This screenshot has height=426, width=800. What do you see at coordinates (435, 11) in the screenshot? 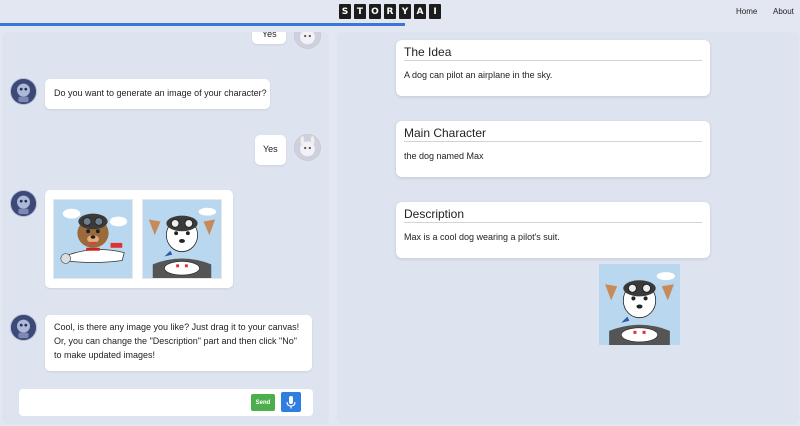
I see `logo-letter: I` at bounding box center [435, 11].